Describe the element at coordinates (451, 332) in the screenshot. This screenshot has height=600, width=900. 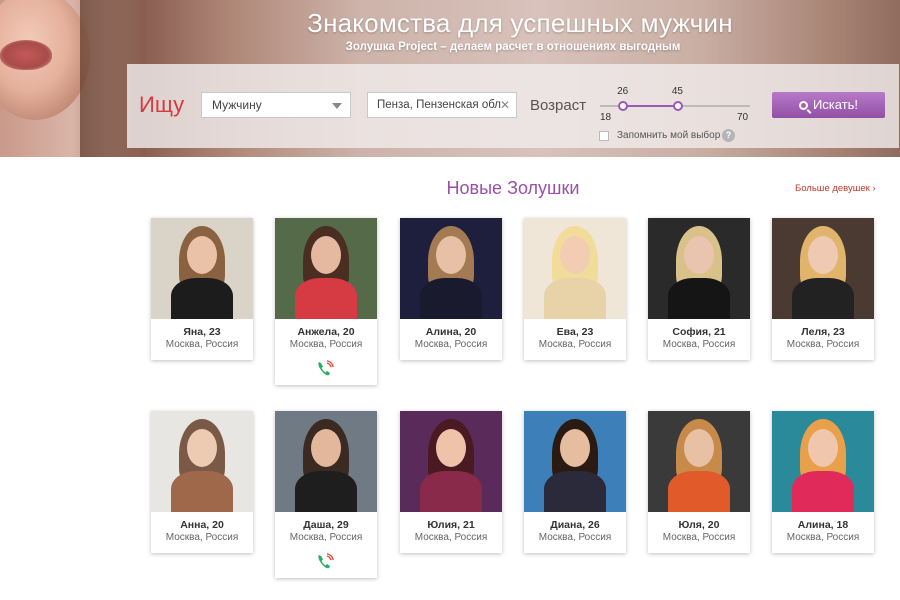
I see `profile-name: Алина, 20` at that location.